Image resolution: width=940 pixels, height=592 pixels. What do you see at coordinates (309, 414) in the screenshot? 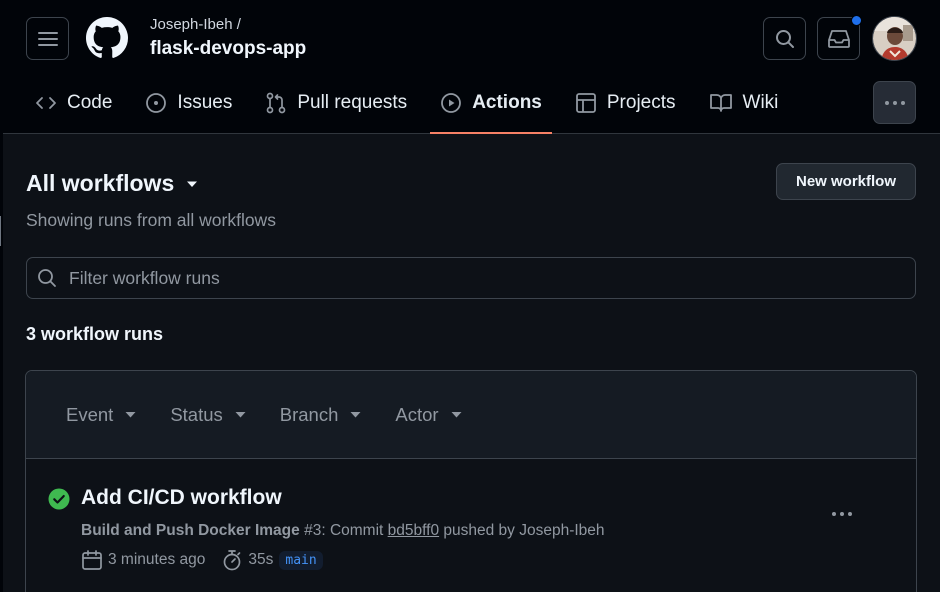
I see `filter-label: Branch` at bounding box center [309, 414].